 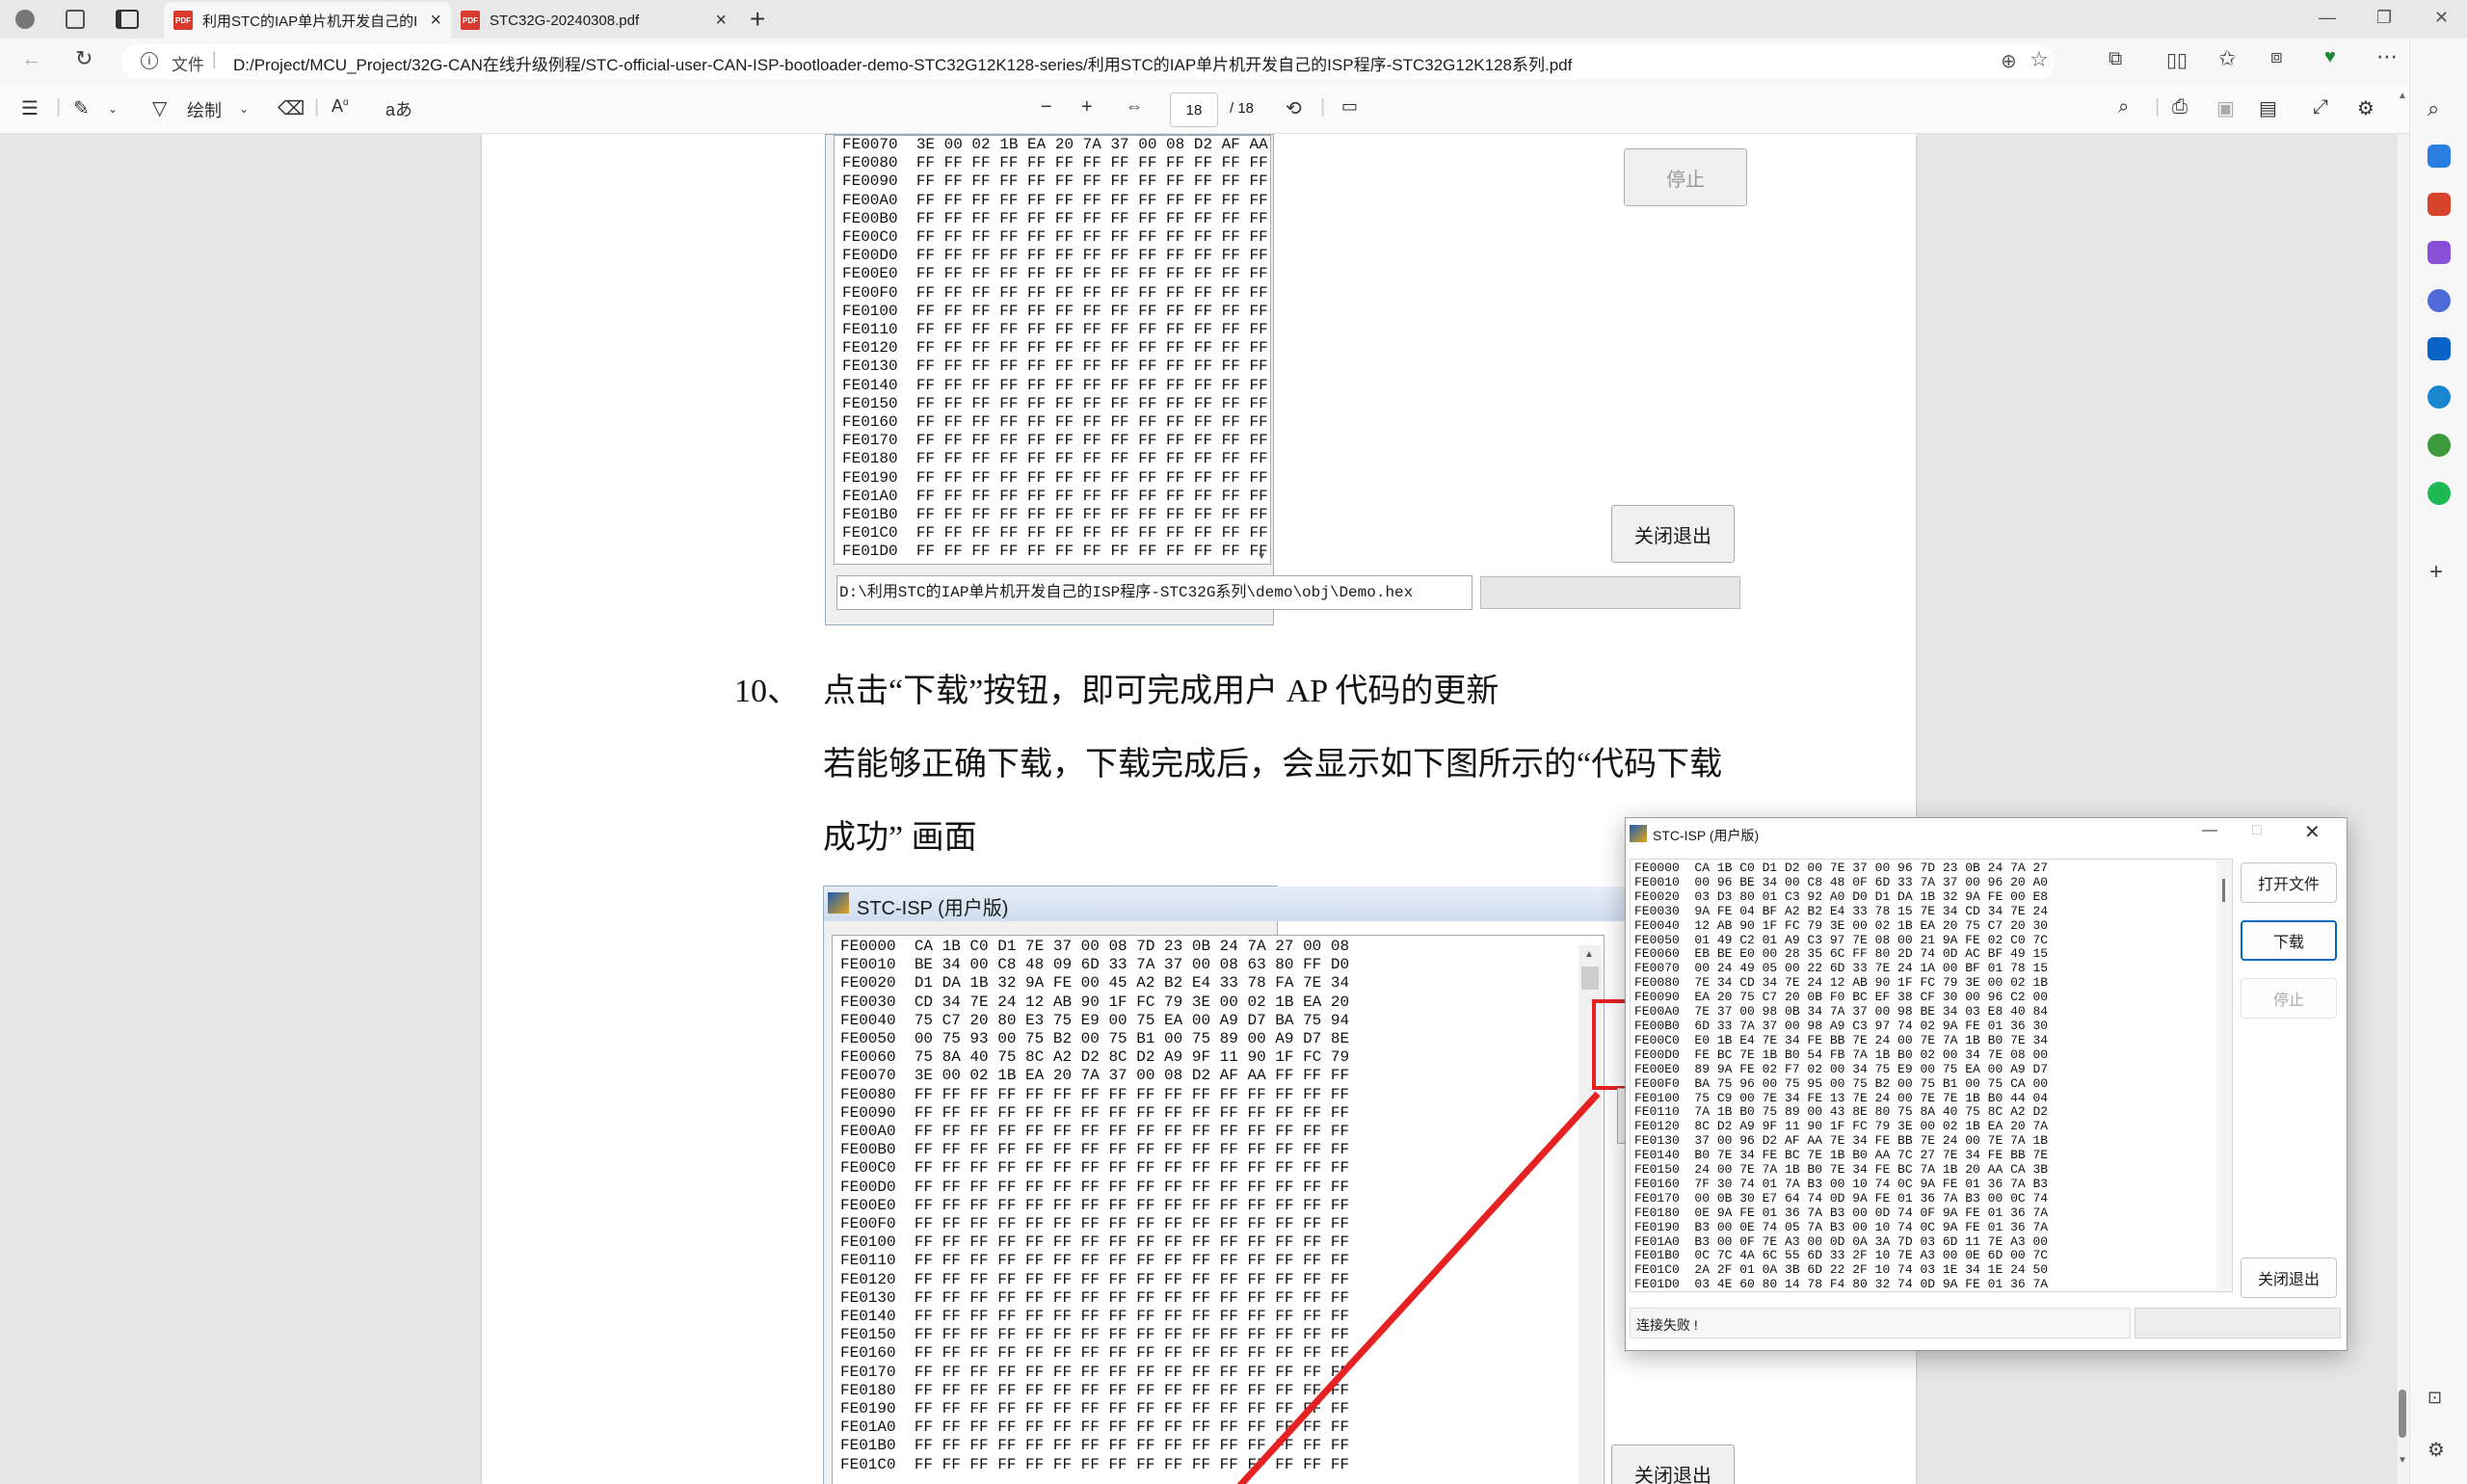 I want to click on draw-icon: ▽, so click(x=159, y=108).